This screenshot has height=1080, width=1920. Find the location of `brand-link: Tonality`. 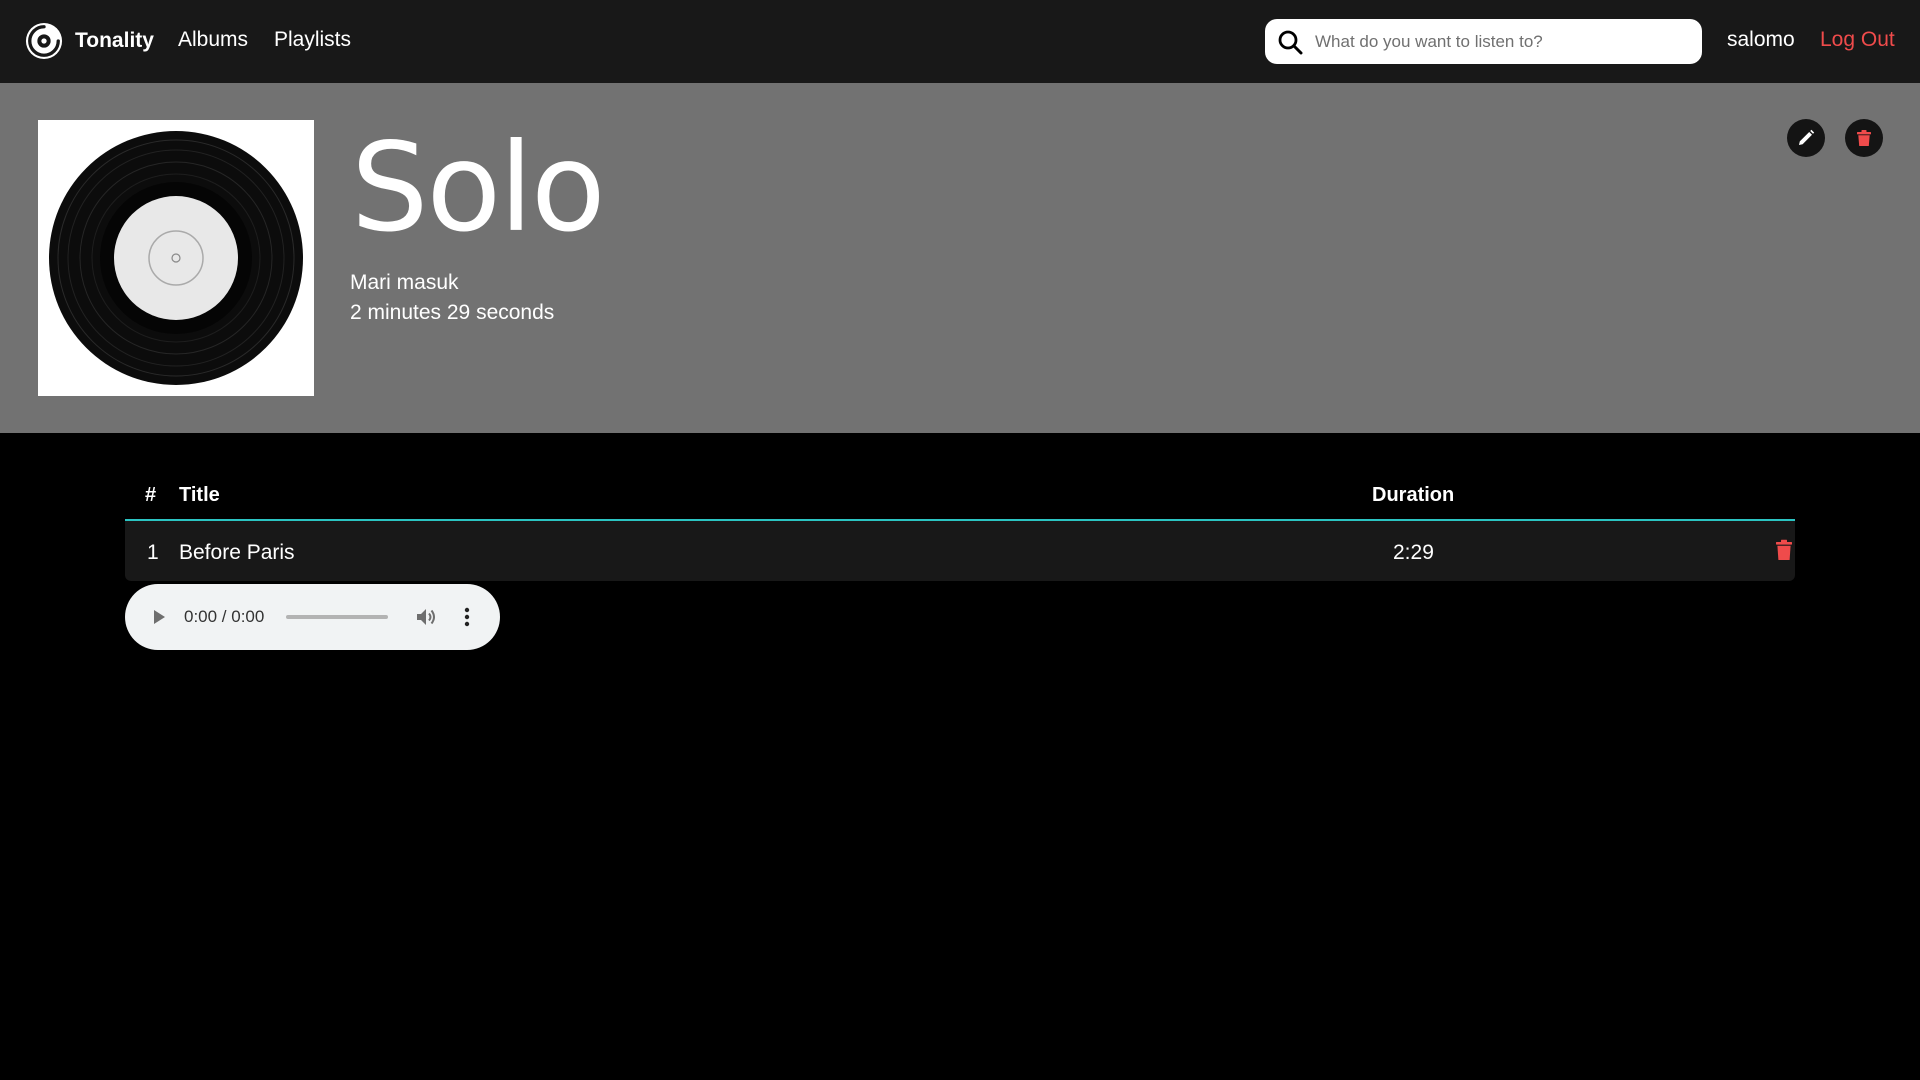

brand-link: Tonality is located at coordinates (89, 41).